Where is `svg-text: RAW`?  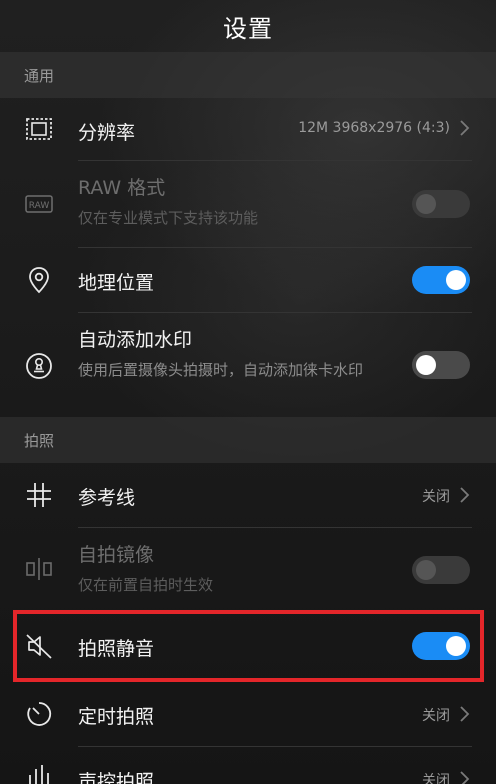 svg-text: RAW is located at coordinates (39, 206).